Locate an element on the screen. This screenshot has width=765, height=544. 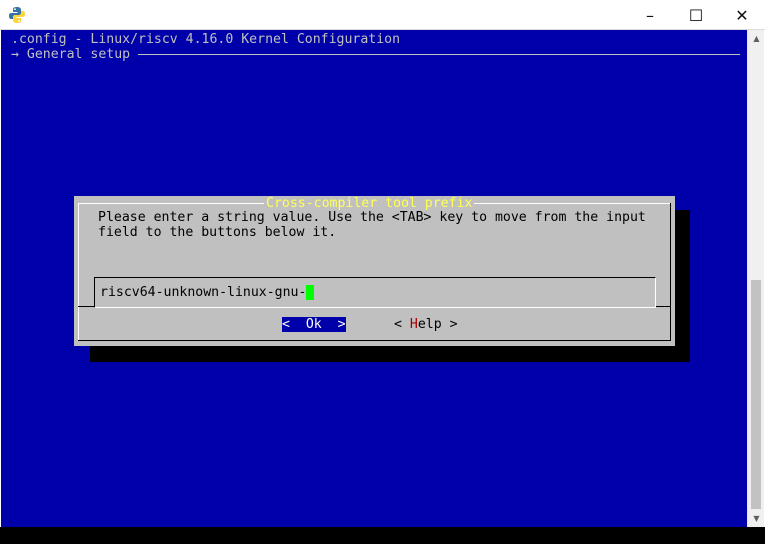
vertical-scrollbar: ▲ ▼ is located at coordinates (755, 278).